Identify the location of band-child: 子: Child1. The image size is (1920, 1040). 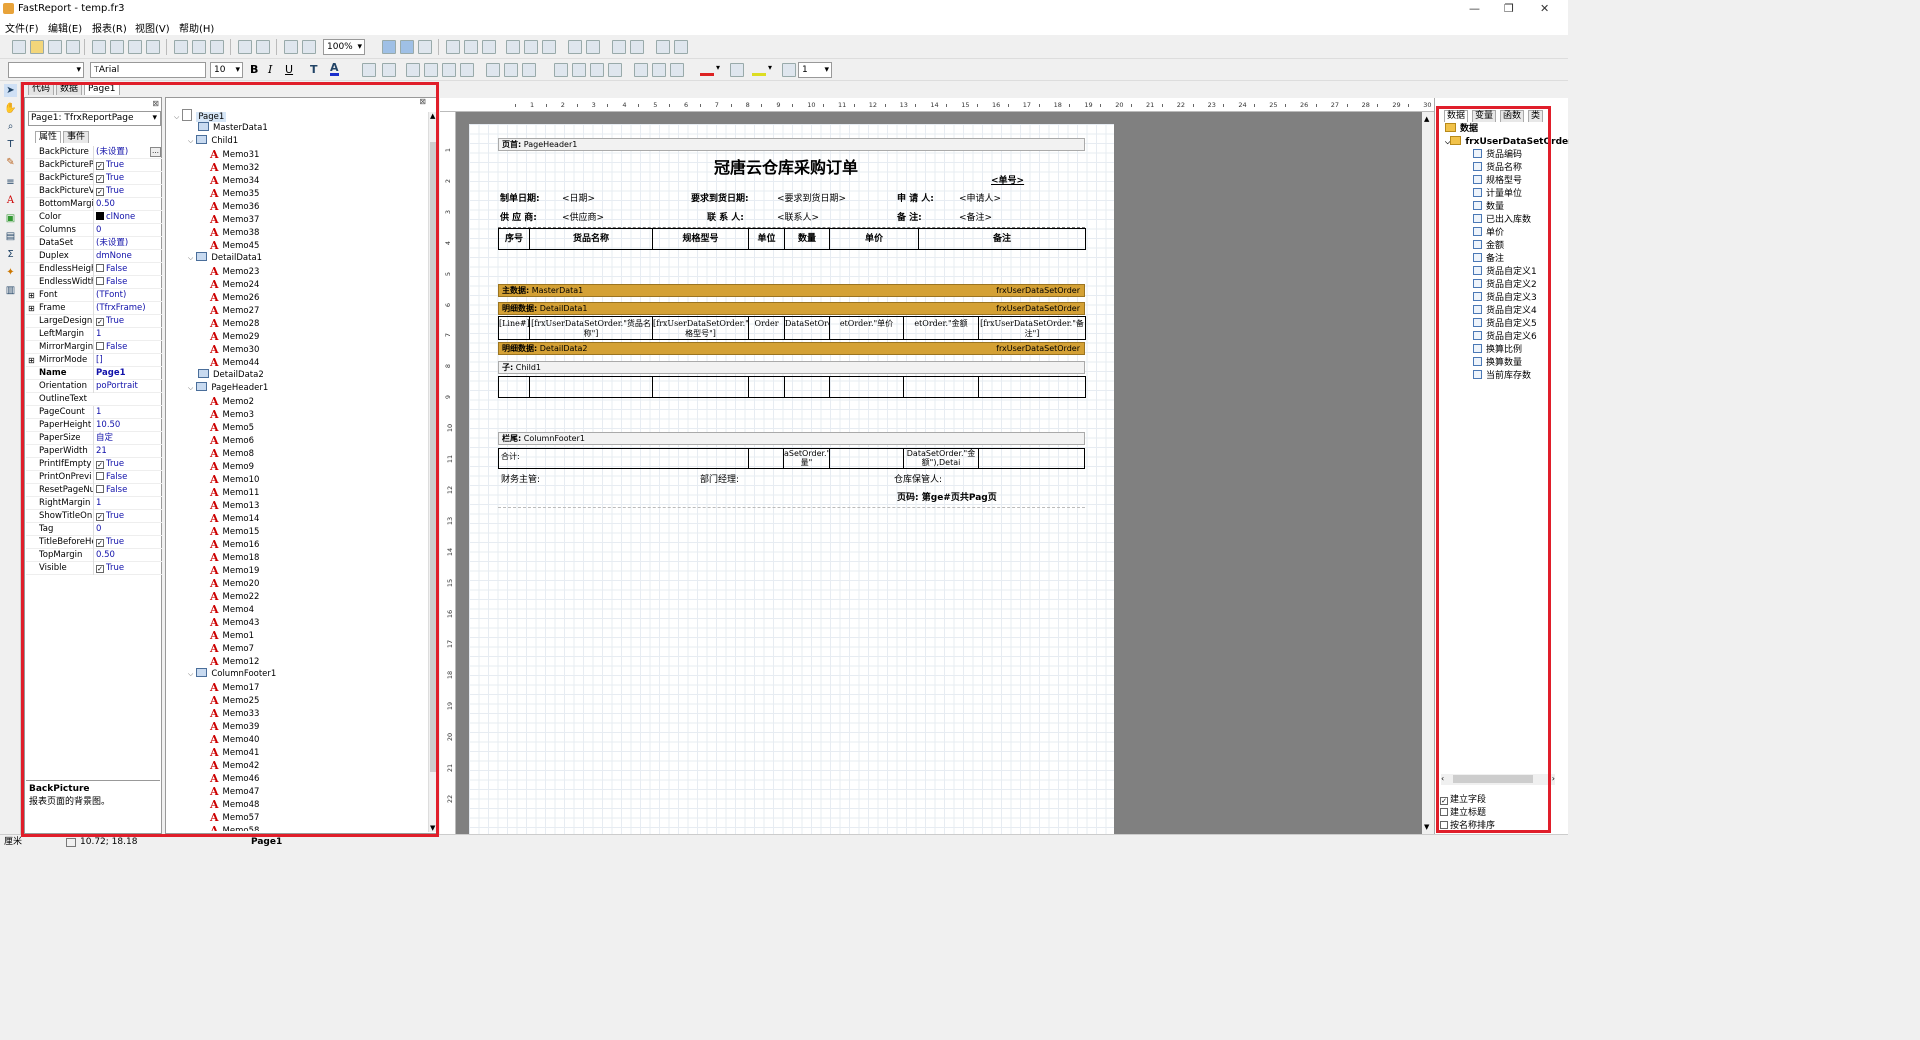
(791, 367).